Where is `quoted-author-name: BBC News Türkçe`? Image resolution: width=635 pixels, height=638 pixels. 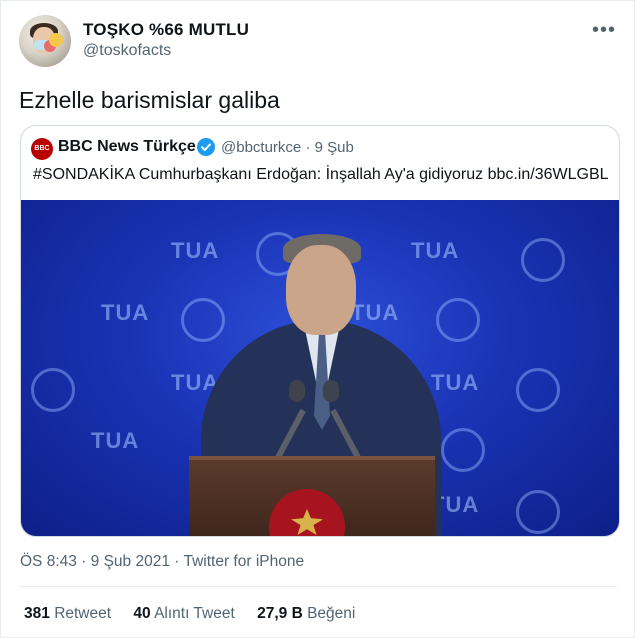 quoted-author-name: BBC News Türkçe is located at coordinates (127, 147).